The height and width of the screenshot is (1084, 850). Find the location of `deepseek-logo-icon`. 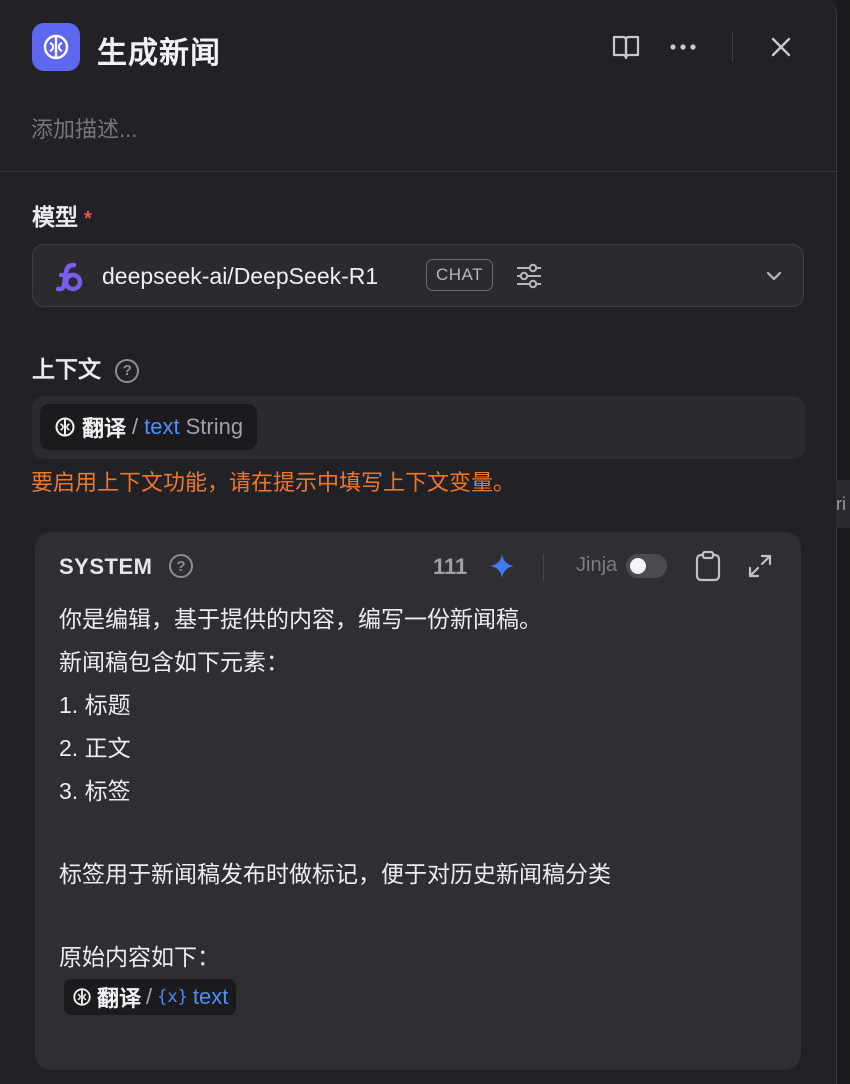

deepseek-logo-icon is located at coordinates (69, 277).